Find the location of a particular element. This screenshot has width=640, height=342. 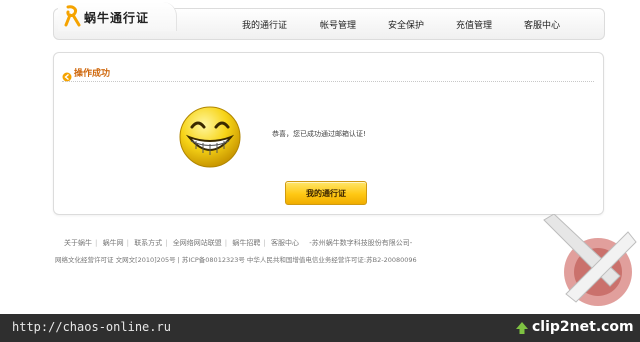

nav-security-protection: 安全保护 is located at coordinates (406, 24).